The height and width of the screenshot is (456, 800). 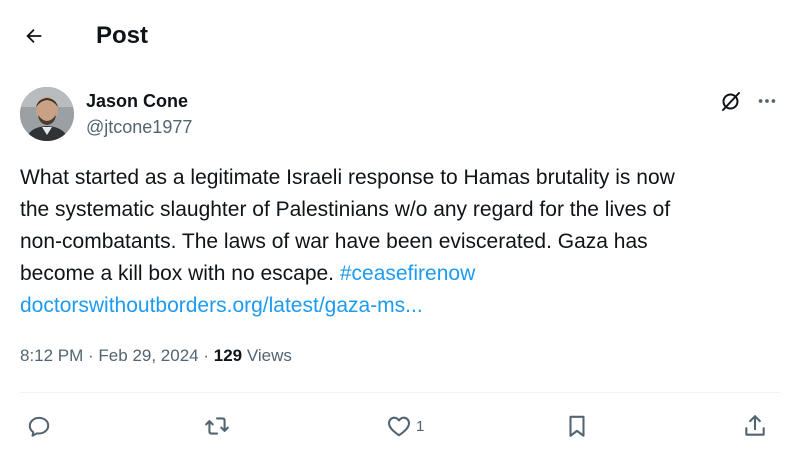 I want to click on back-button, so click(x=34, y=36).